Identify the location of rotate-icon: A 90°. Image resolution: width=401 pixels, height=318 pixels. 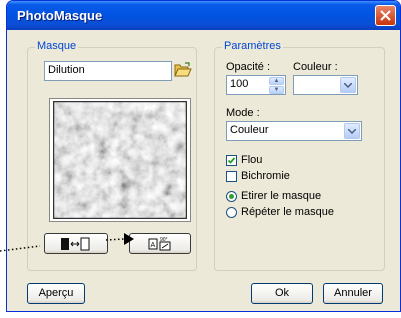
(159, 244).